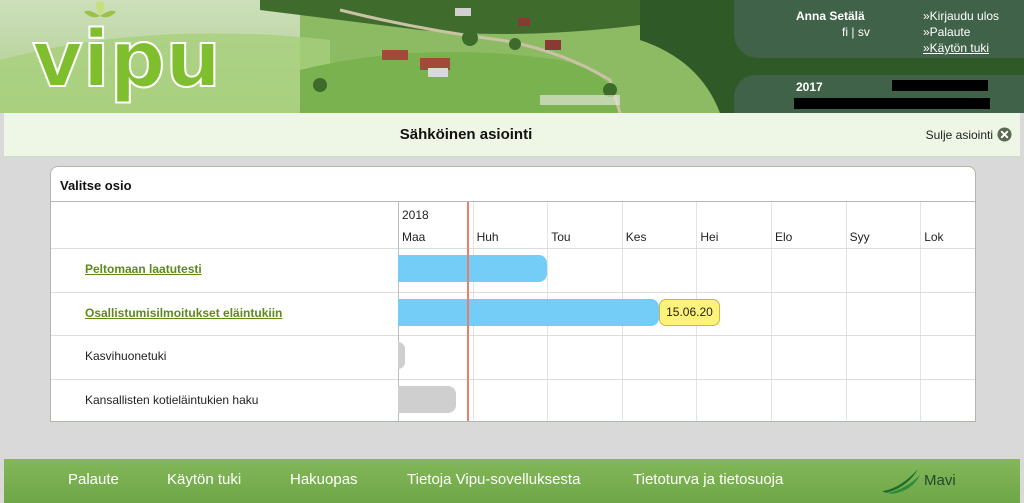  What do you see at coordinates (414, 237) in the screenshot?
I see `month-header: Maa` at bounding box center [414, 237].